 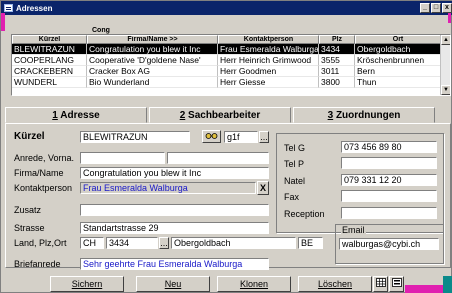 What do you see at coordinates (39, 173) in the screenshot?
I see `firma-label: Firma/Name` at bounding box center [39, 173].